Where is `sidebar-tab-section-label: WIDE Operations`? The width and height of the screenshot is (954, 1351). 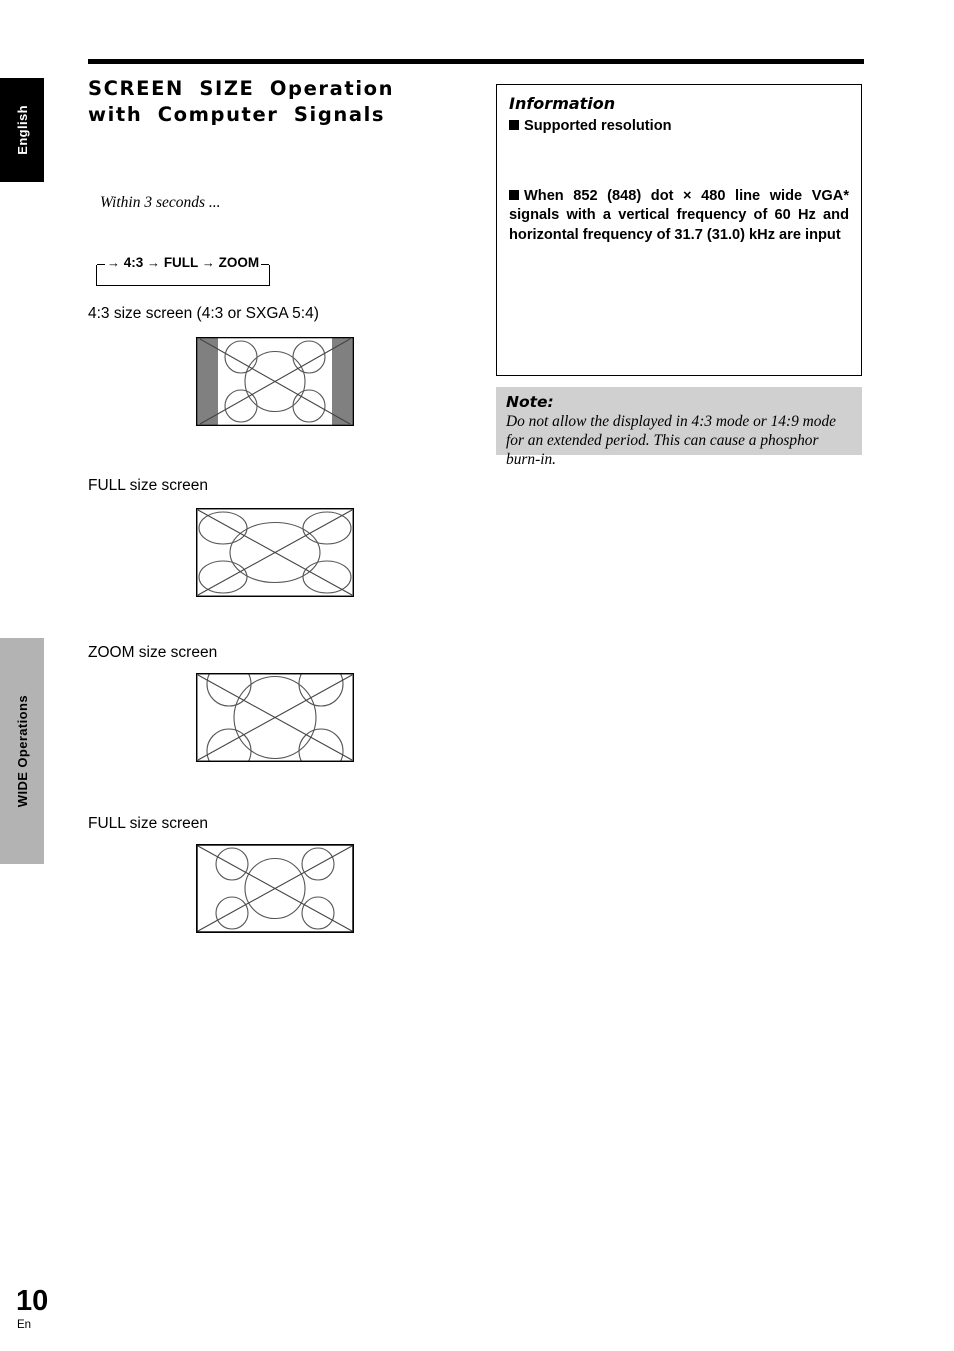
sidebar-tab-section-label: WIDE Operations is located at coordinates (22, 751).